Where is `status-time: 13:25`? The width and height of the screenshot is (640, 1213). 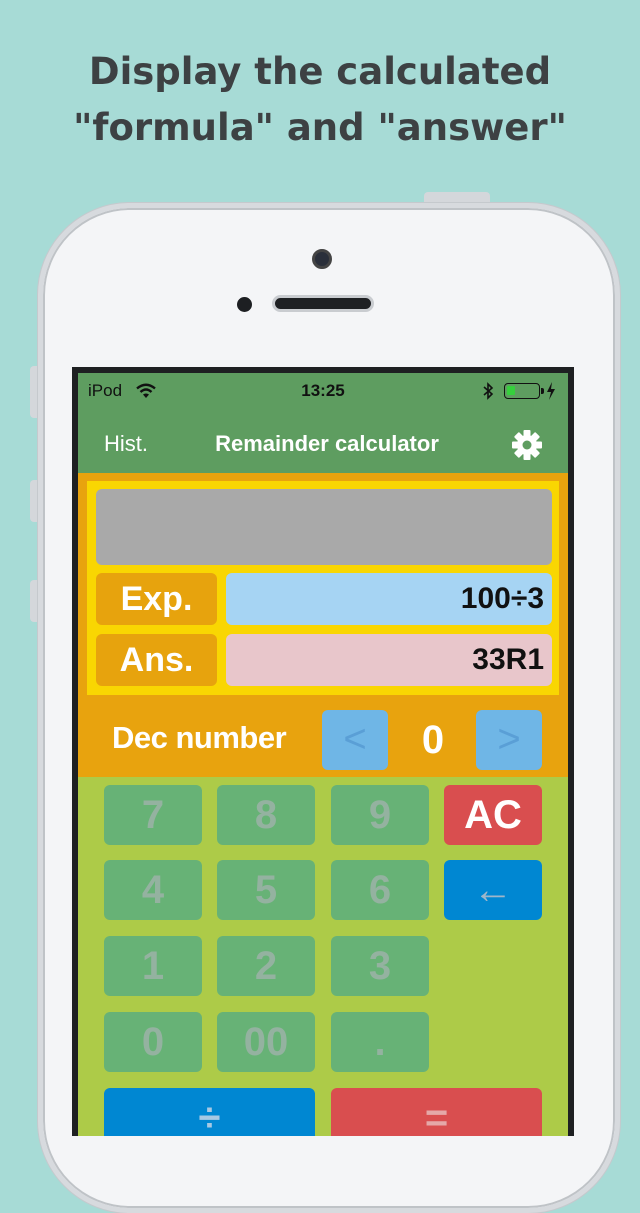 status-time: 13:25 is located at coordinates (323, 390).